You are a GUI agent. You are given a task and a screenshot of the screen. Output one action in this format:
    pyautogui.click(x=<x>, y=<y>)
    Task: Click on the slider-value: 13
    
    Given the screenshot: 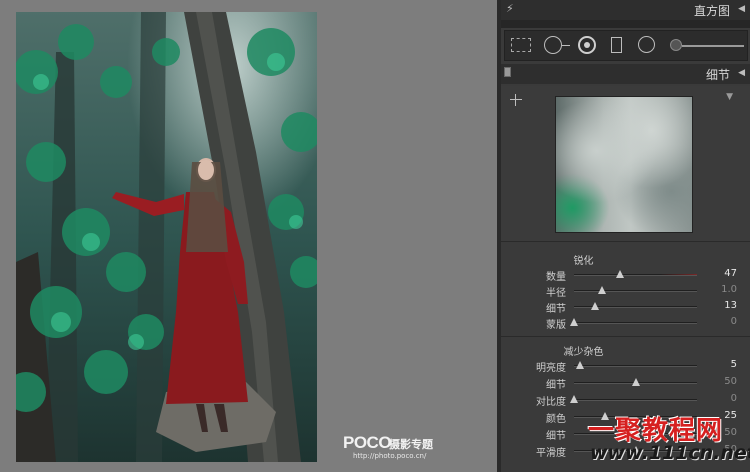 What is the action you would take?
    pyautogui.click(x=730, y=305)
    